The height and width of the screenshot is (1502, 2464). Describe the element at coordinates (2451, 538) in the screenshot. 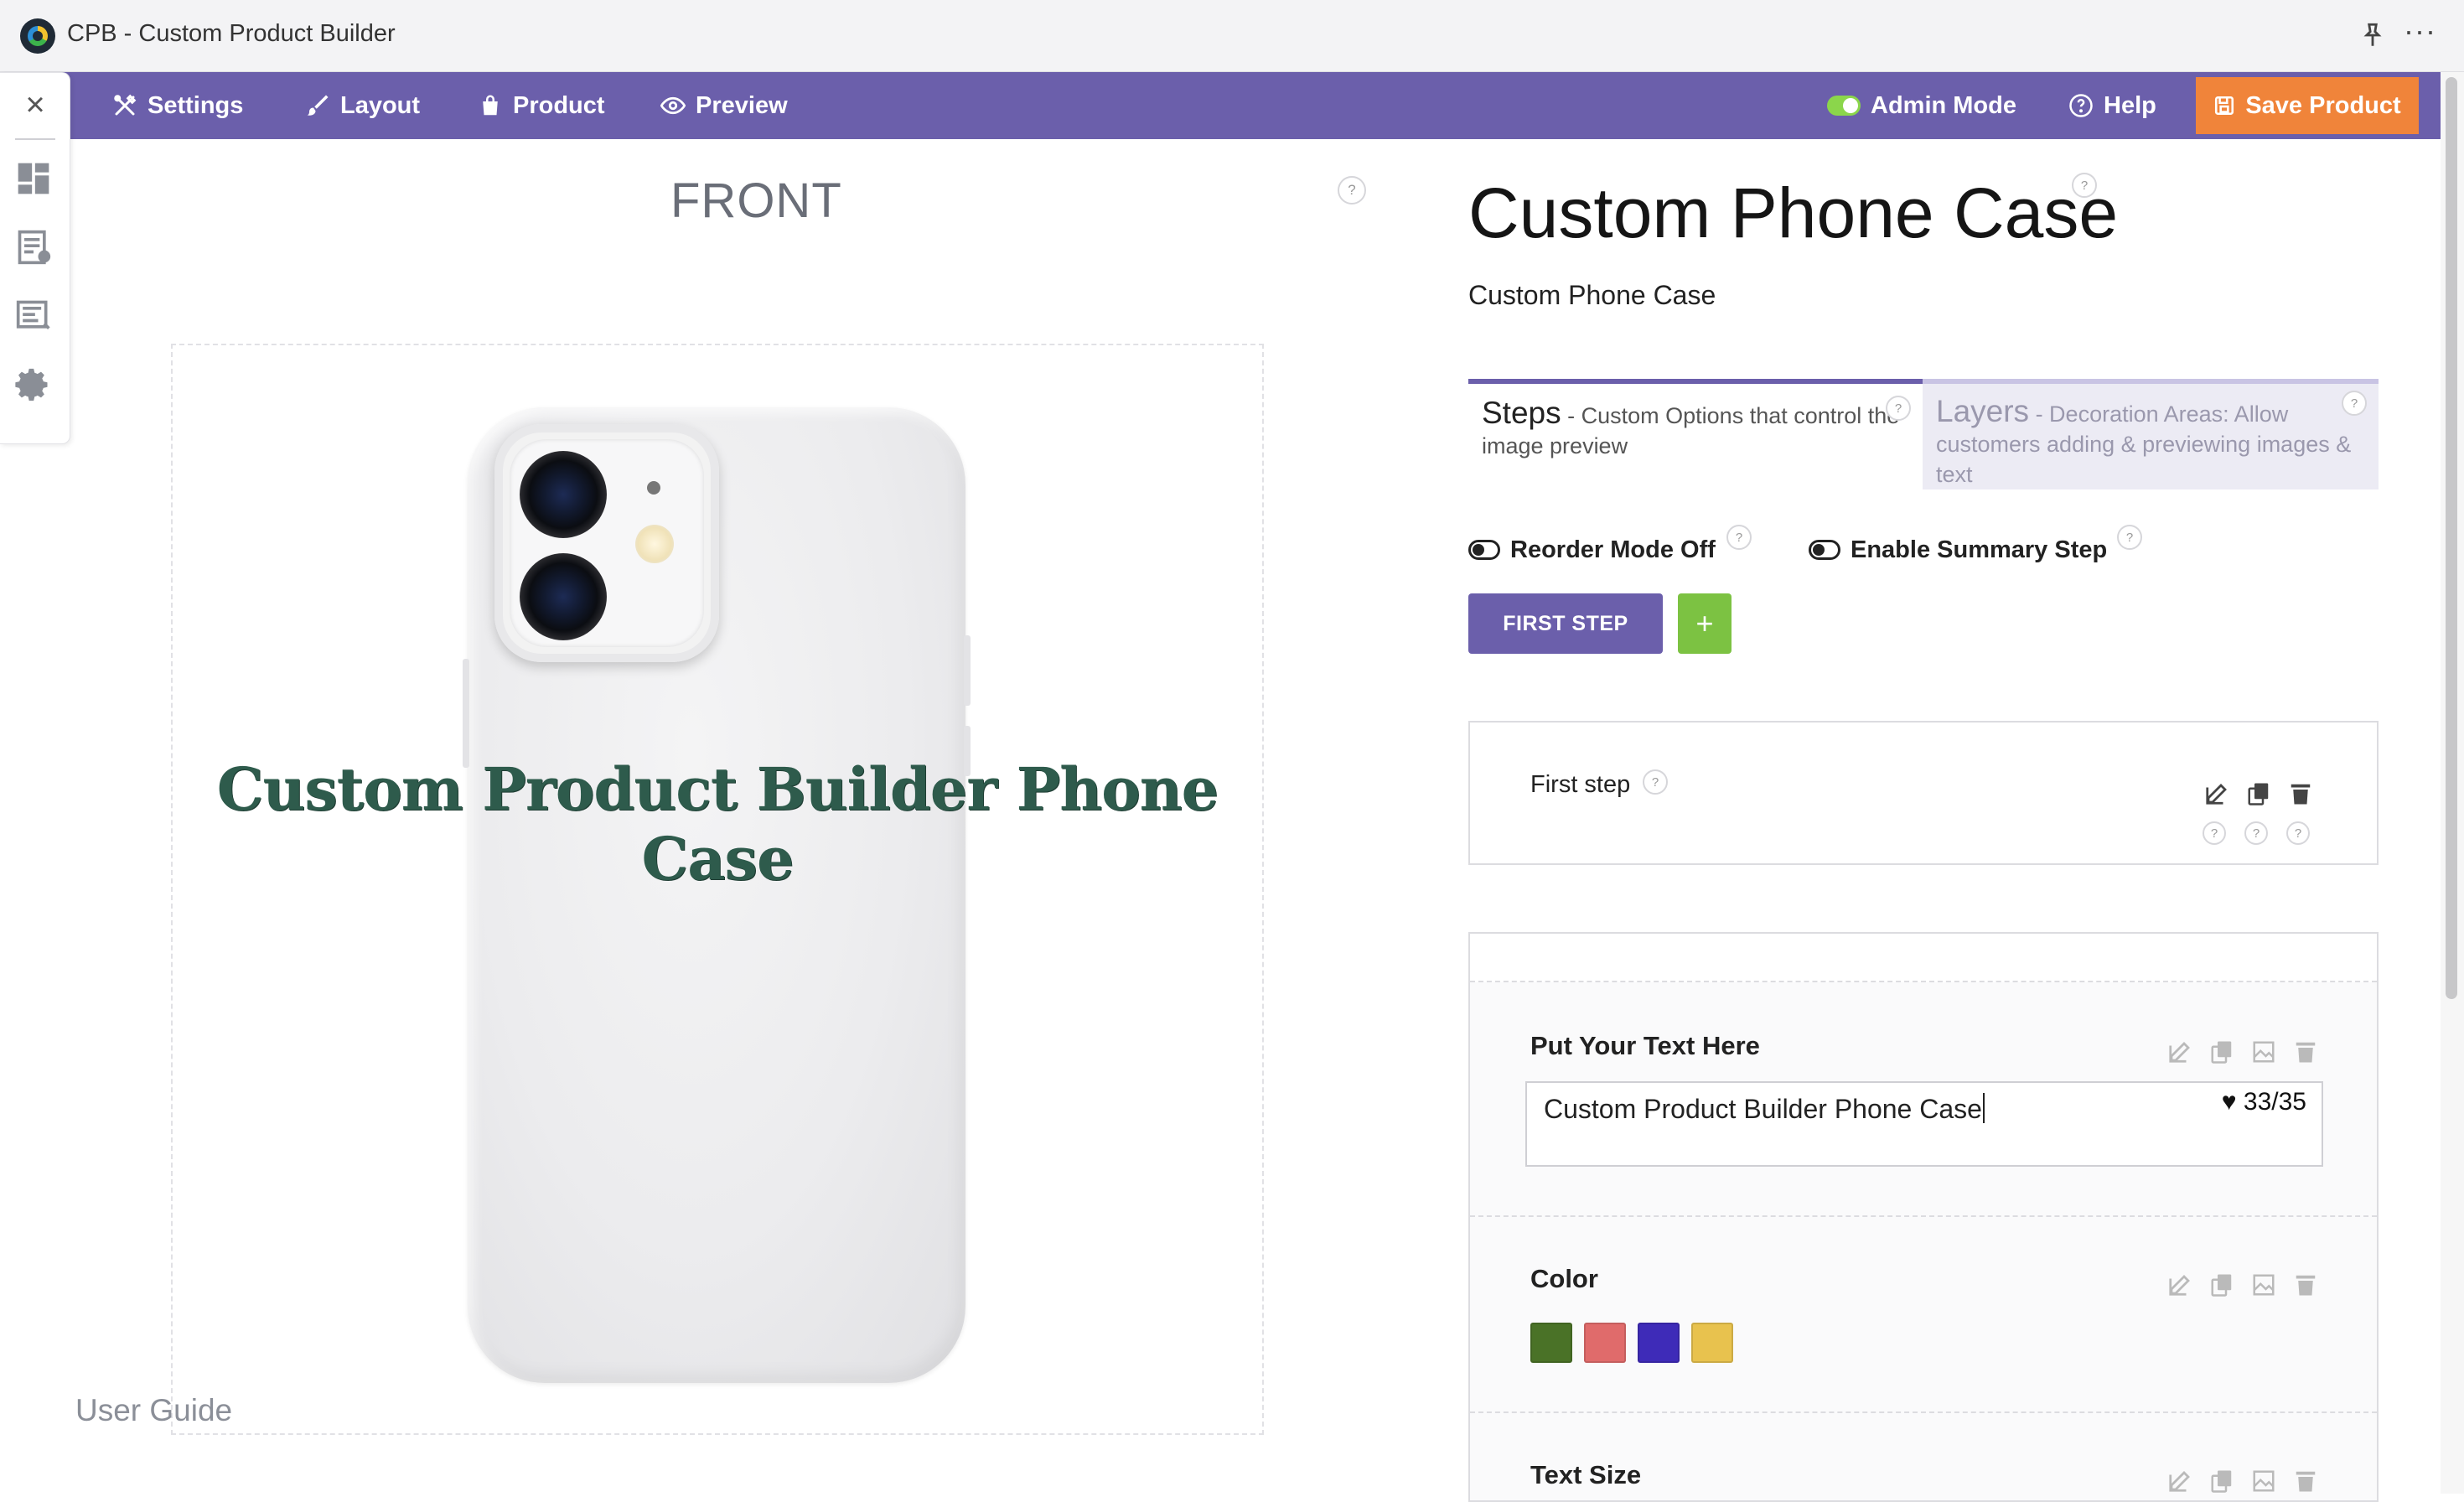

I see `scrollbar-thumb` at that location.